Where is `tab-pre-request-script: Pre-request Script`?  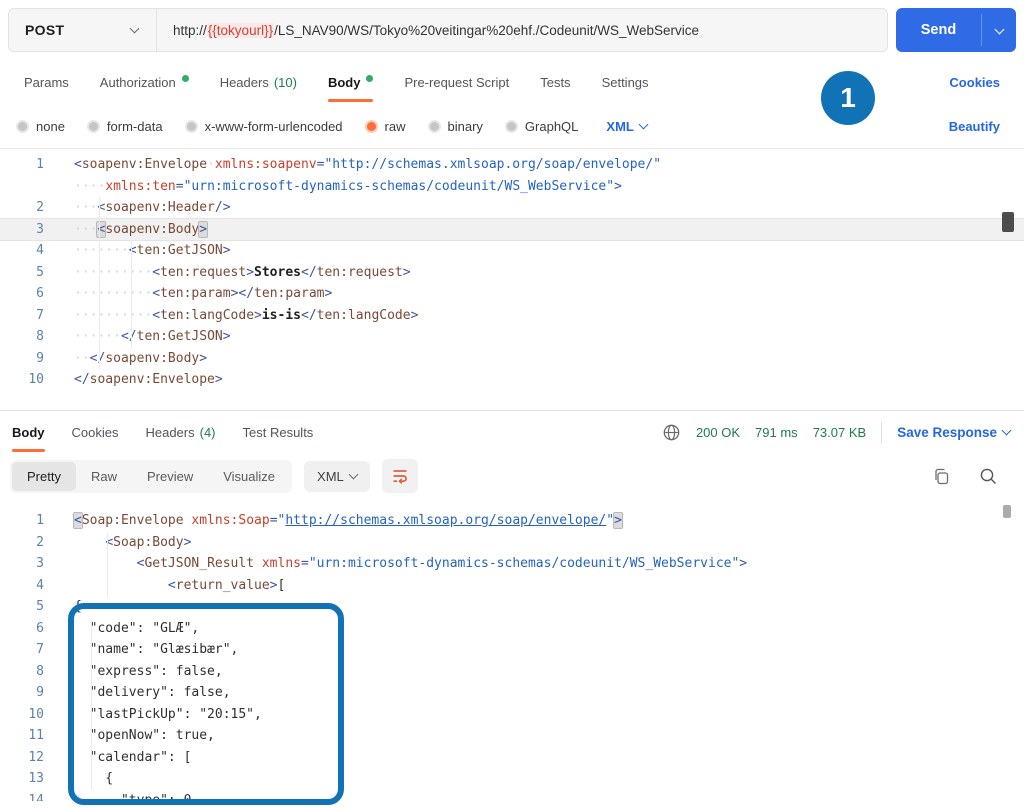 tab-pre-request-script: Pre-request Script is located at coordinates (456, 82).